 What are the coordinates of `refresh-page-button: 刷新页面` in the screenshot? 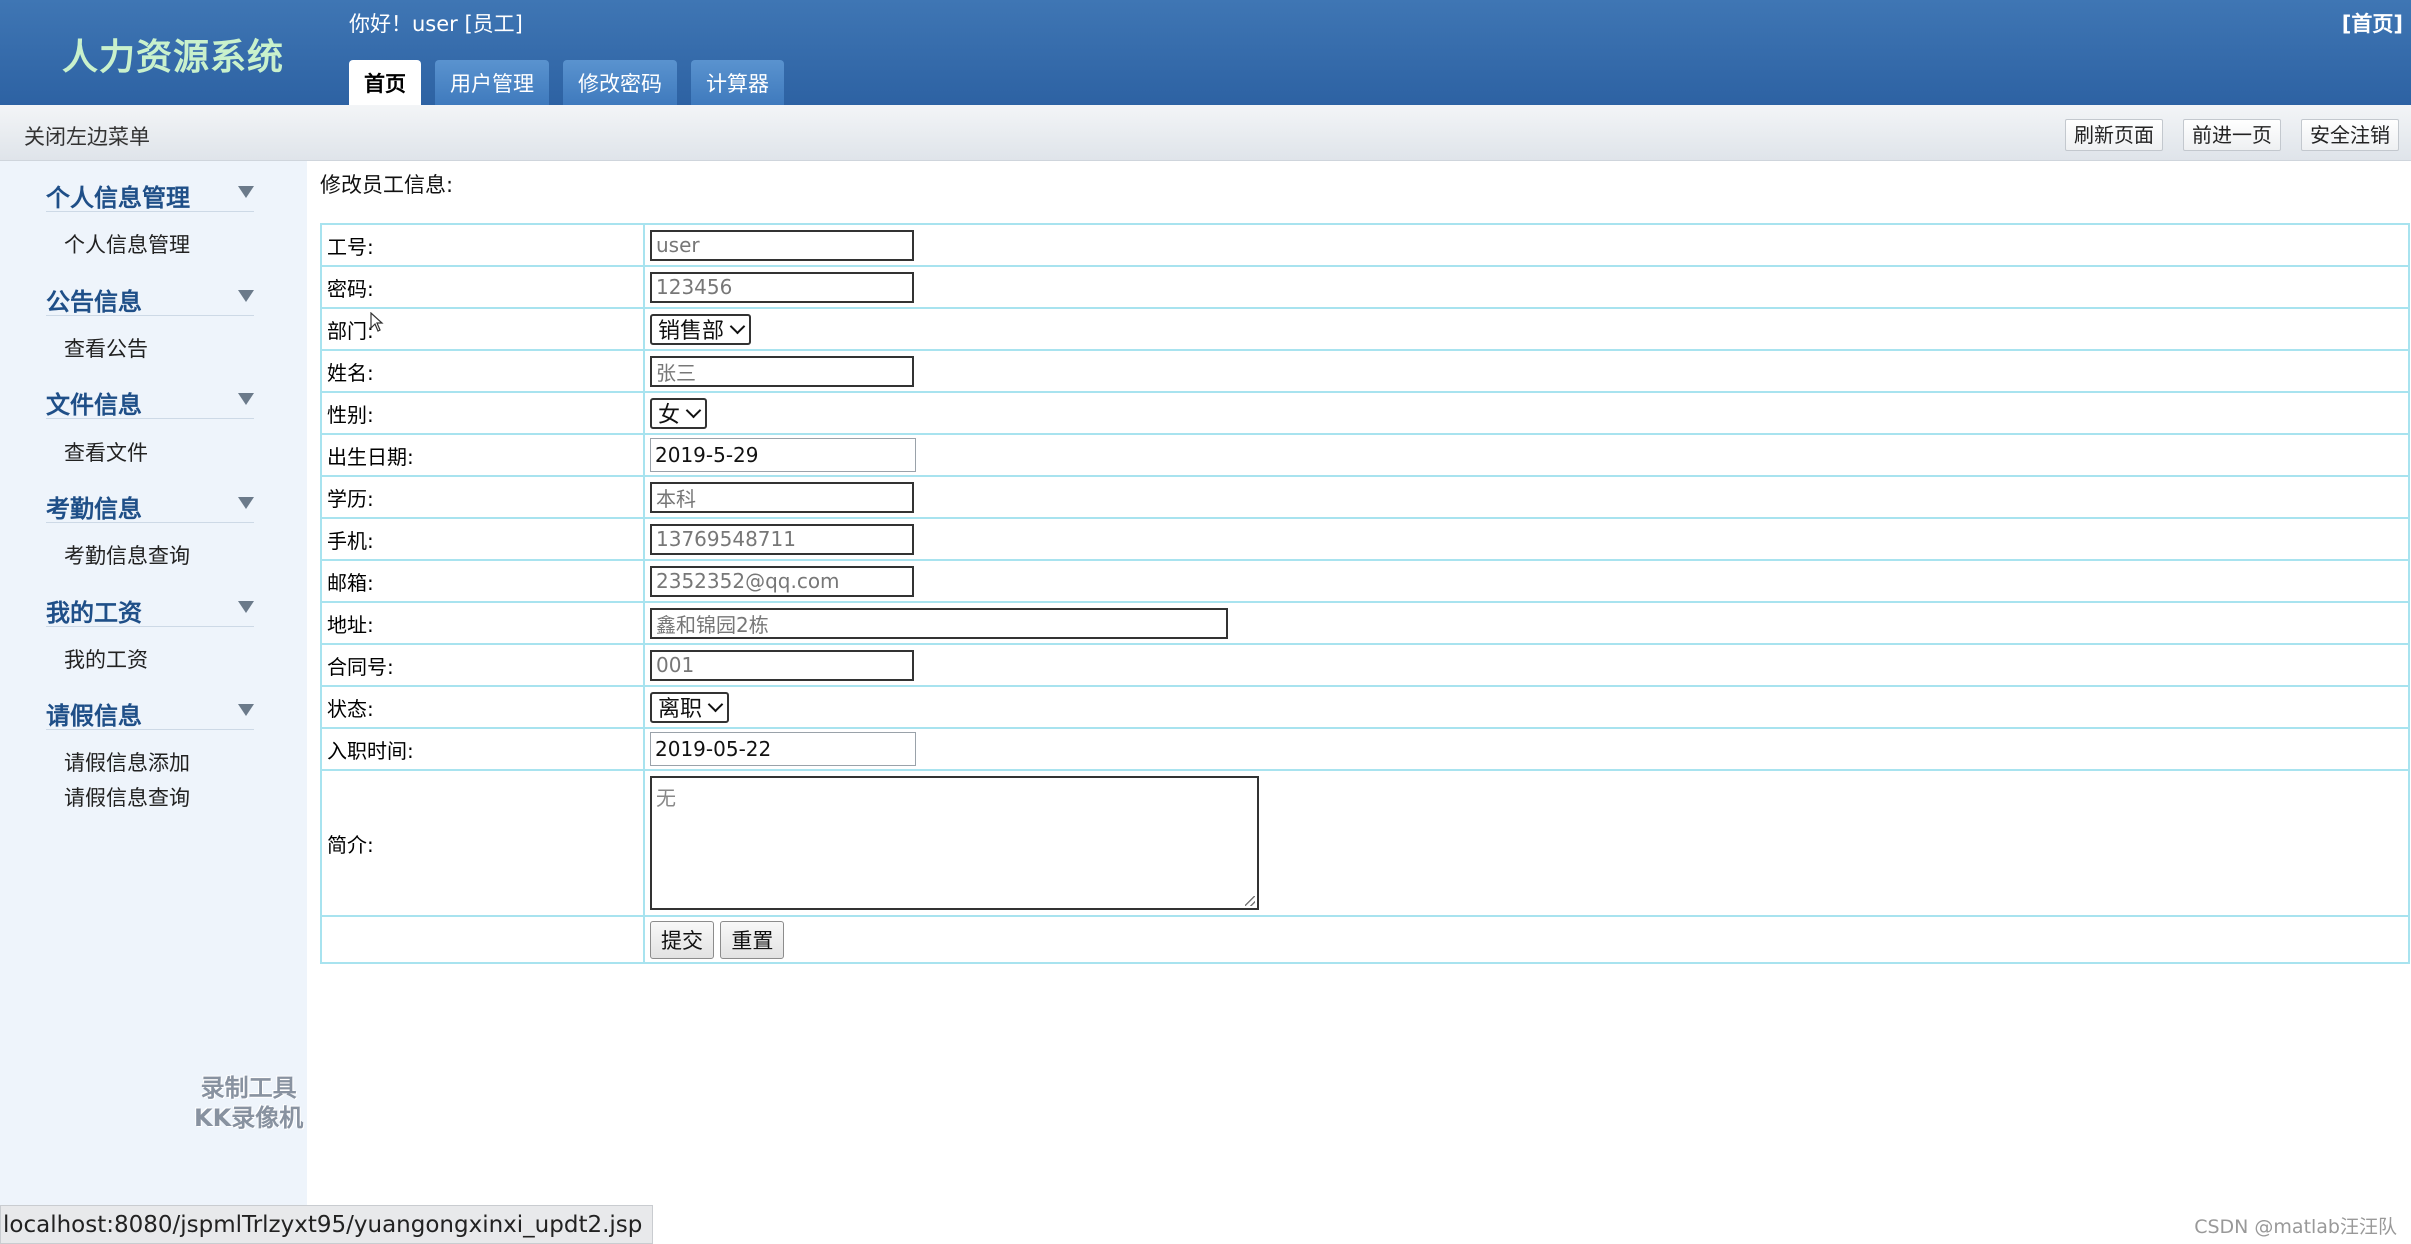 It's located at (2114, 135).